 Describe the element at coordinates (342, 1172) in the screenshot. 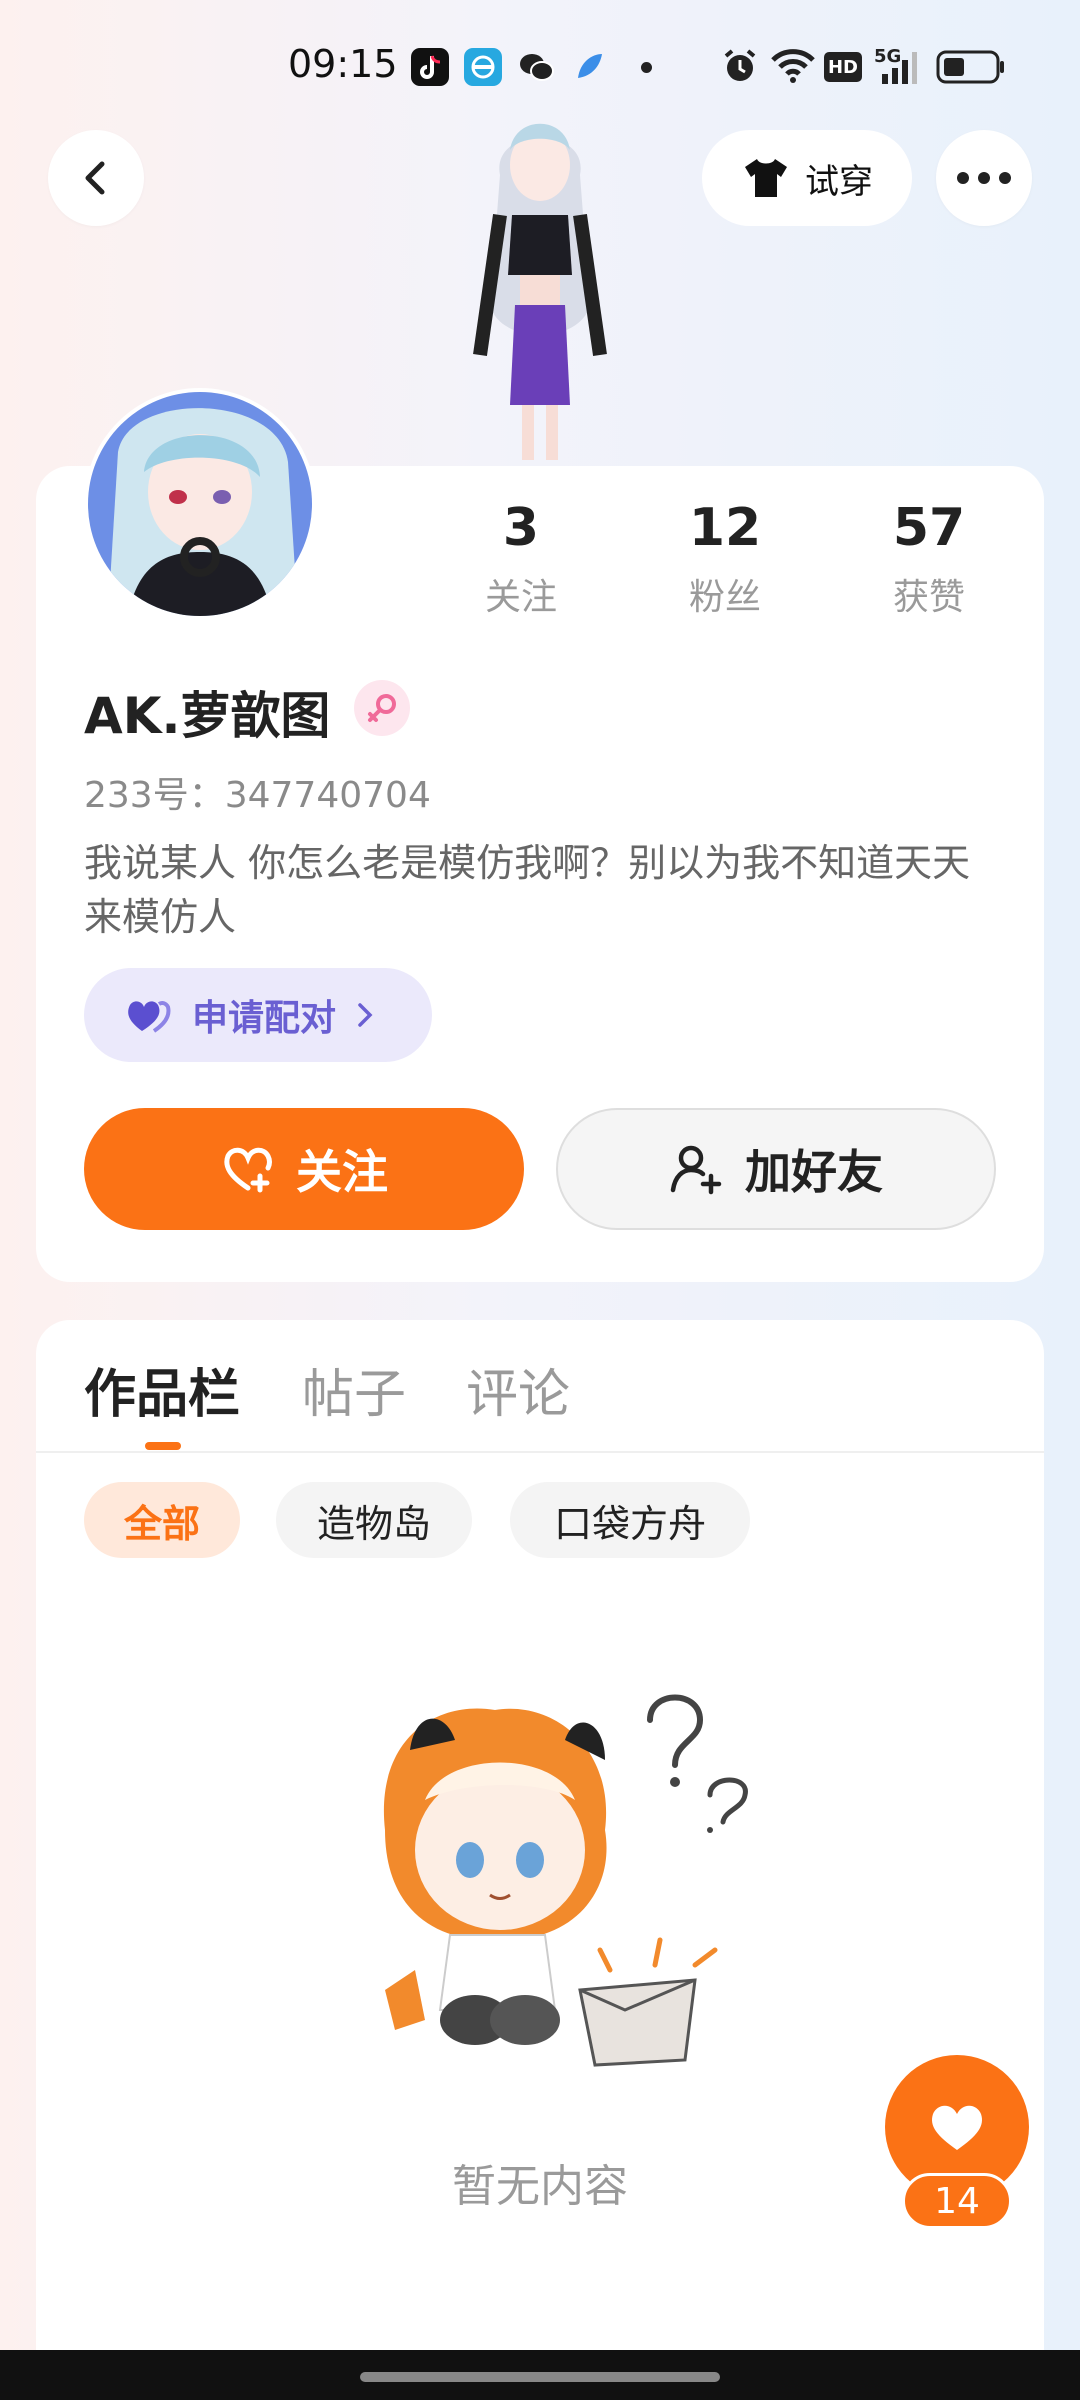

I see `follow-label: 关注` at that location.